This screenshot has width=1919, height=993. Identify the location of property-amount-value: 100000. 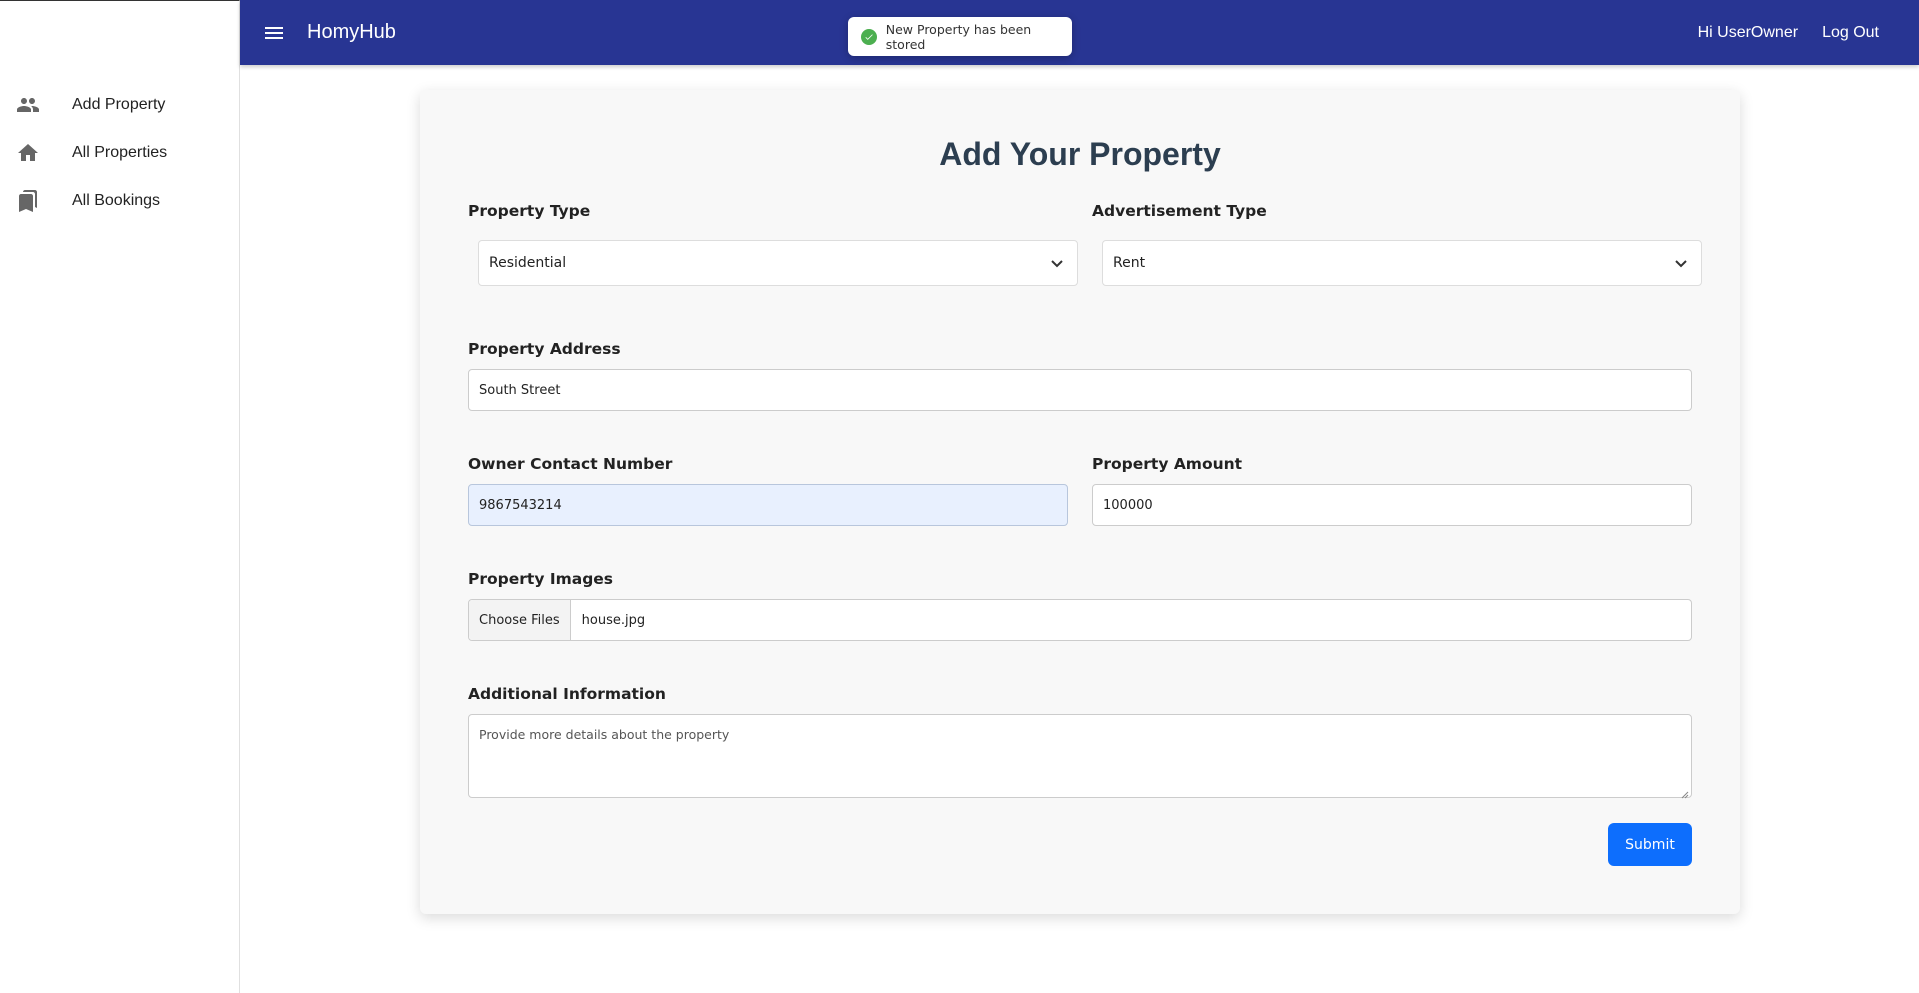
(1128, 505).